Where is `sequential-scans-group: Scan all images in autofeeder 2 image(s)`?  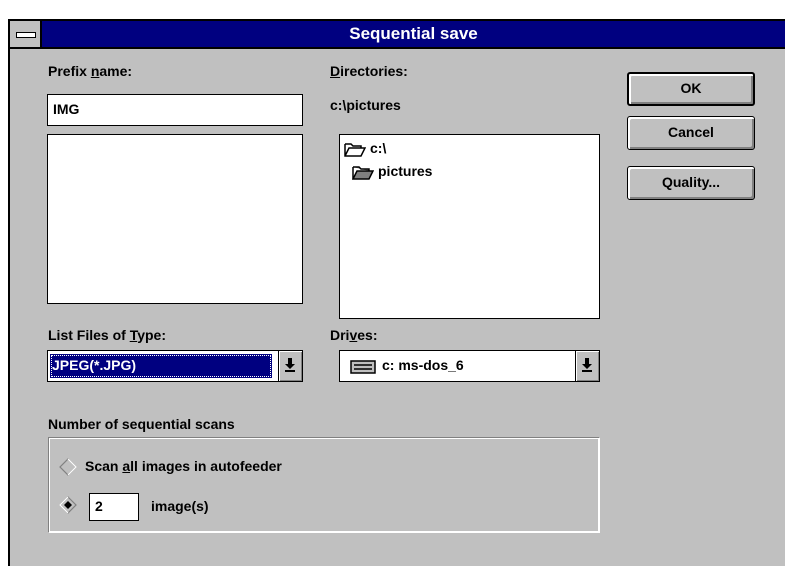 sequential-scans-group: Scan all images in autofeeder 2 image(s) is located at coordinates (324, 485).